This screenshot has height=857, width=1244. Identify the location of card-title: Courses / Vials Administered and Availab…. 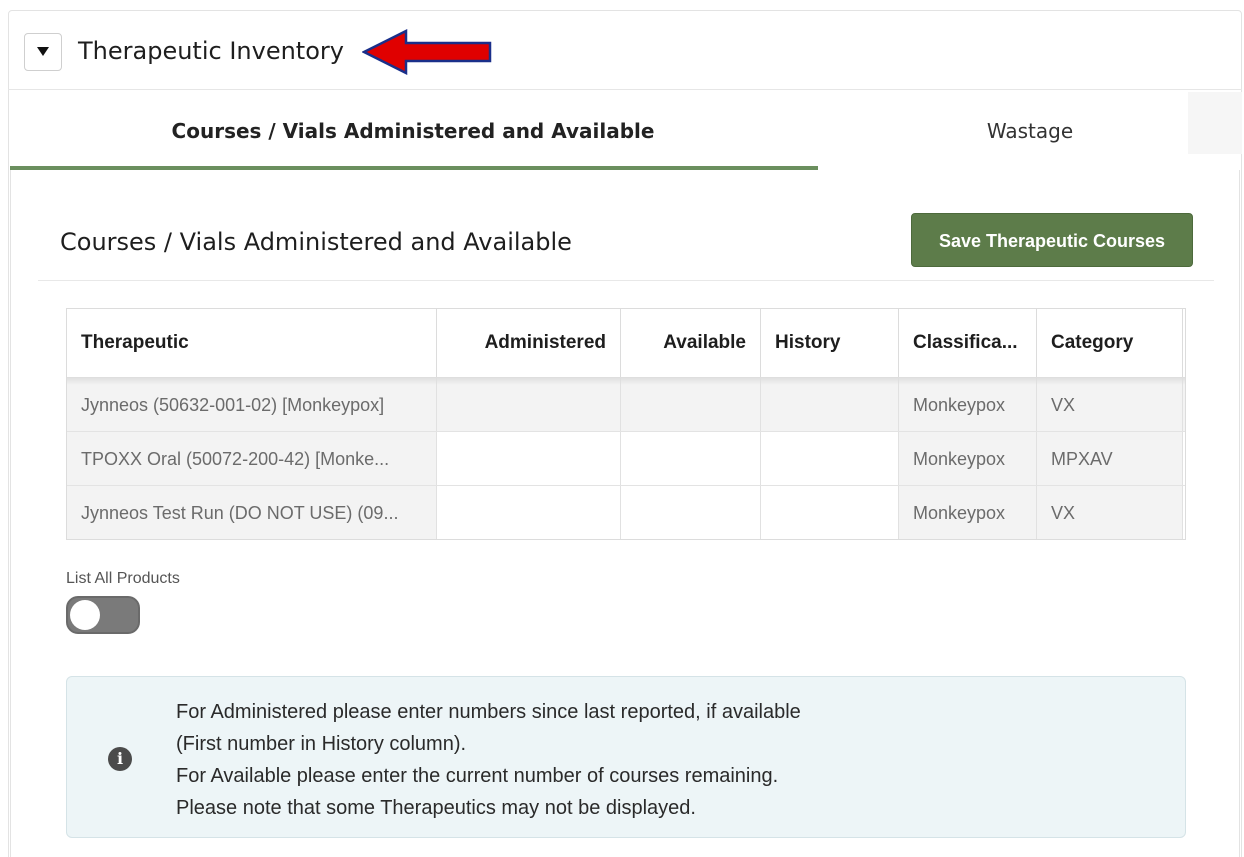
(316, 242).